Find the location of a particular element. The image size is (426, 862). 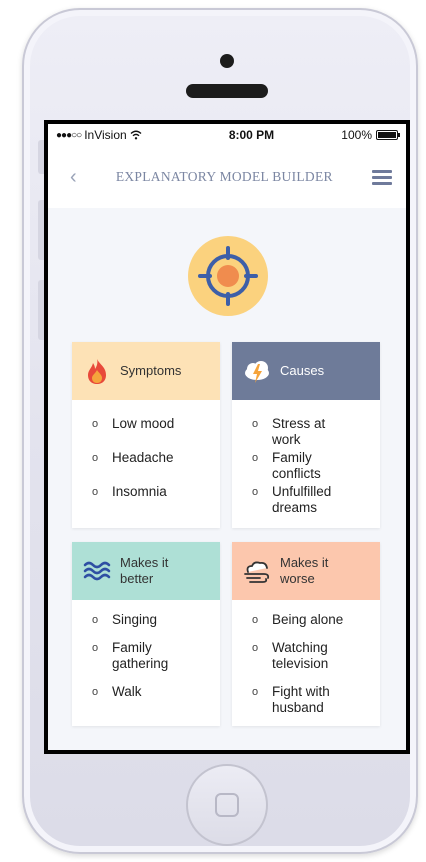

page-title: EXPLANATORY MODEL BUILDER is located at coordinates (224, 176).